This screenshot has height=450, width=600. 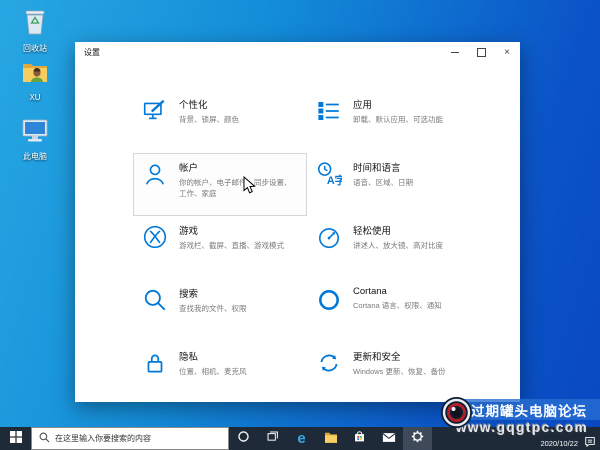 I want to click on settings-tile-ease-of-access: 轻松使用 讲述人、放大镜、高对比度, so click(x=394, y=247).